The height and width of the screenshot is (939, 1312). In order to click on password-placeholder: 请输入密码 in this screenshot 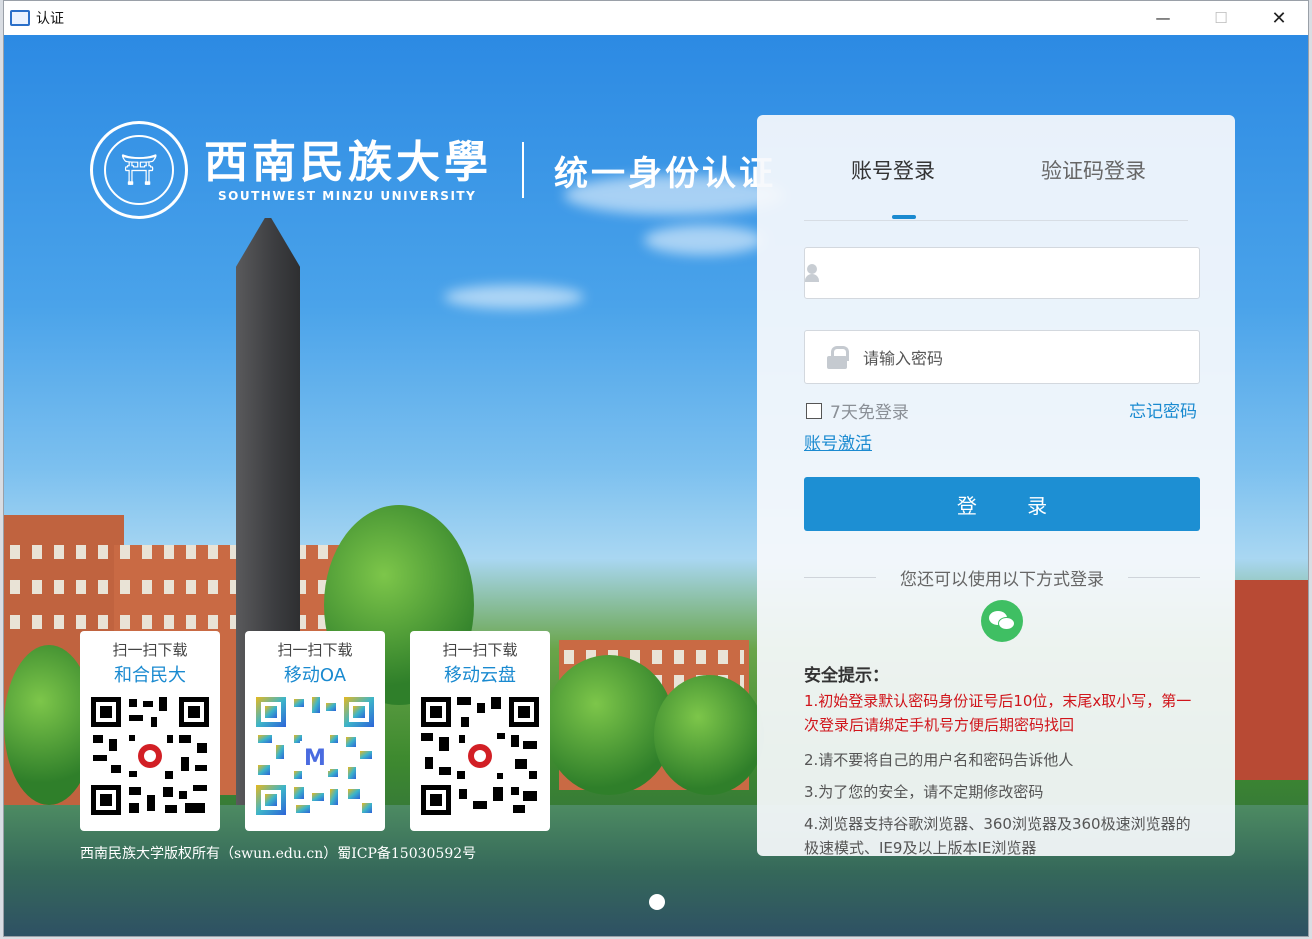, I will do `click(903, 358)`.